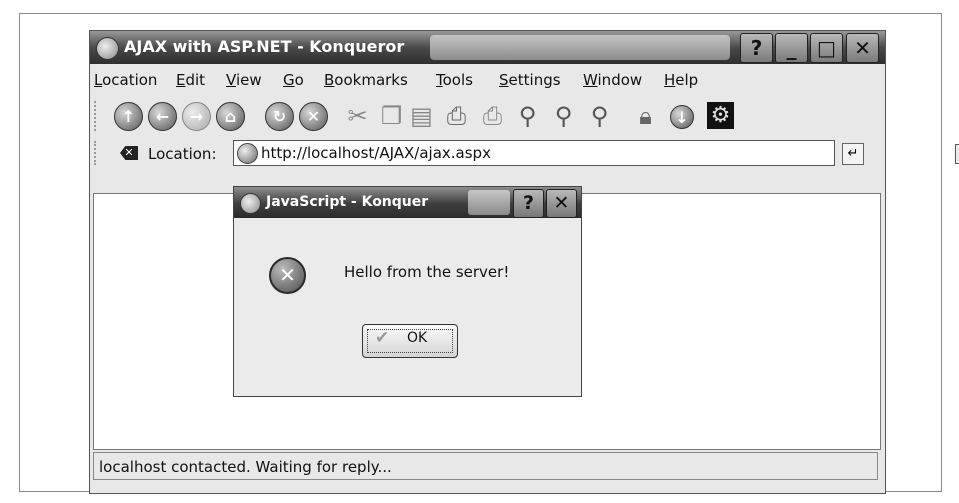  Describe the element at coordinates (98, 80) in the screenshot. I see `menu-location-mnemonic: L` at that location.